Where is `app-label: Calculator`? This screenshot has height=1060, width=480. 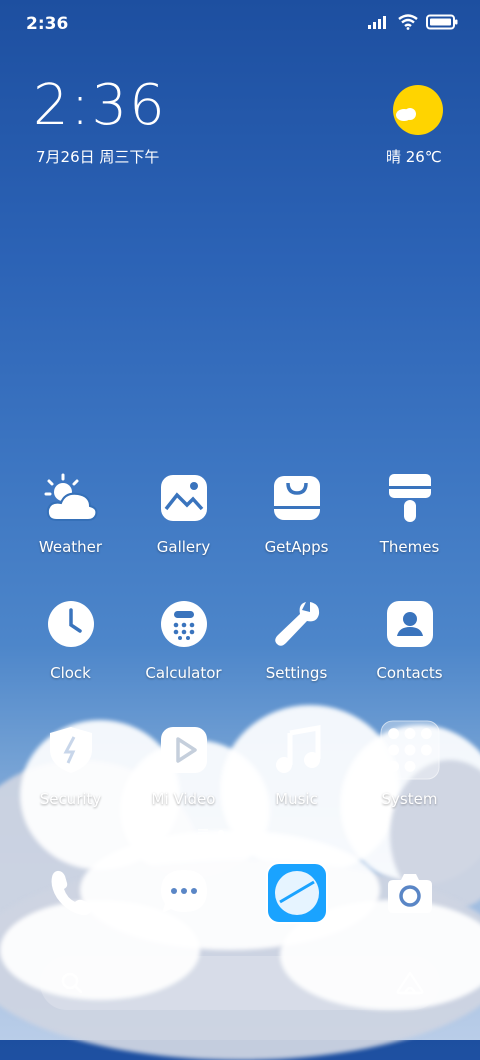 app-label: Calculator is located at coordinates (183, 673).